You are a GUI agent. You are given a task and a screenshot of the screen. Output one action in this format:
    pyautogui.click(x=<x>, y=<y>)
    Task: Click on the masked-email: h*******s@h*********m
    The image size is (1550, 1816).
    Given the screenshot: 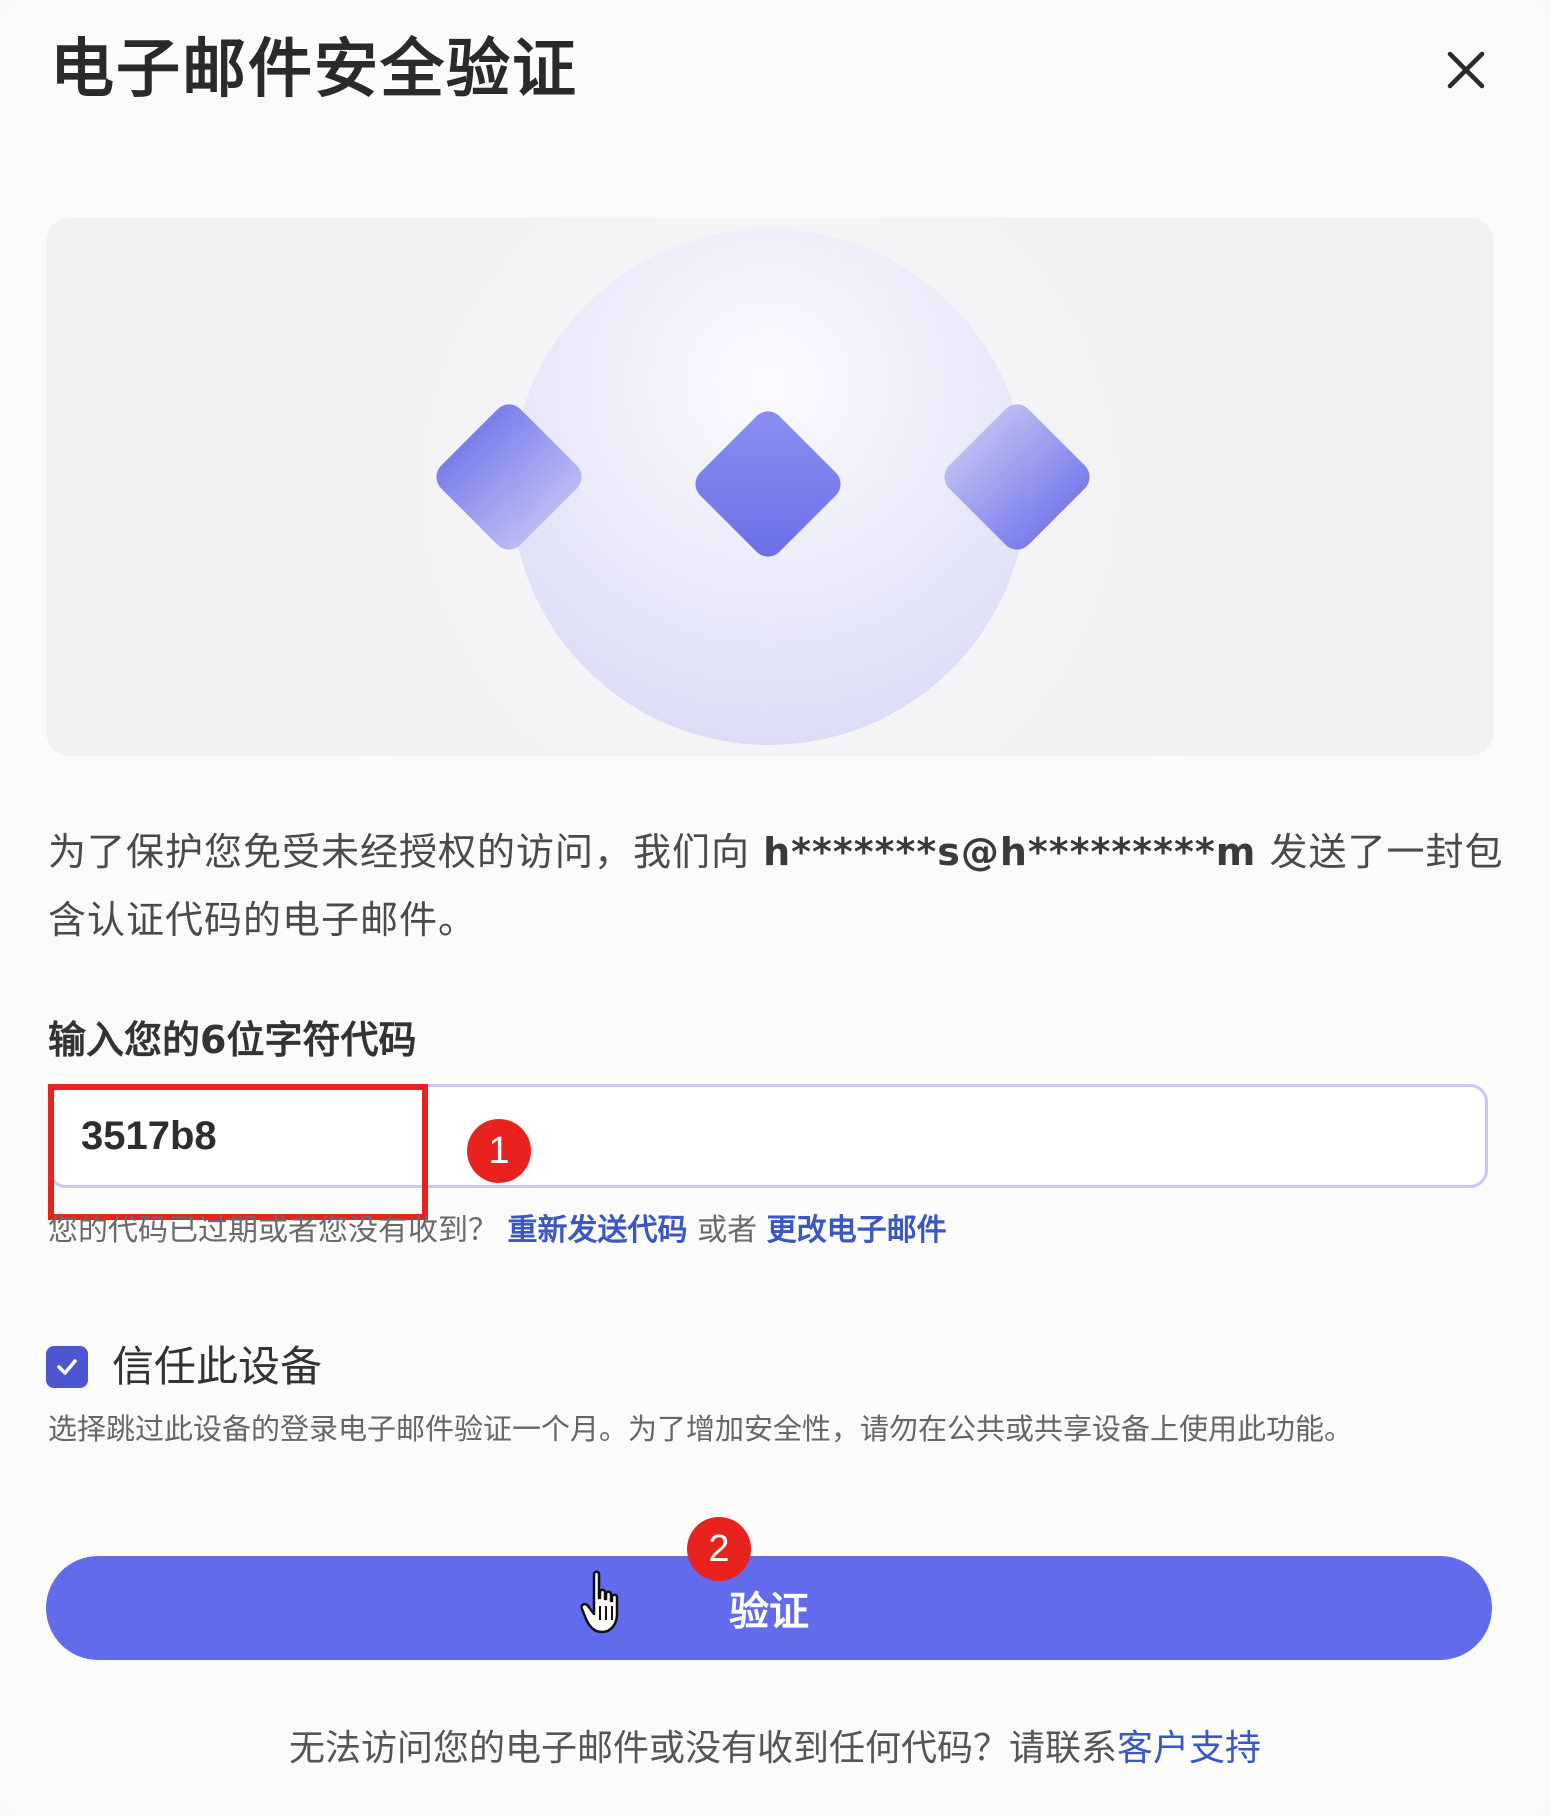 What is the action you would take?
    pyautogui.click(x=1010, y=852)
    